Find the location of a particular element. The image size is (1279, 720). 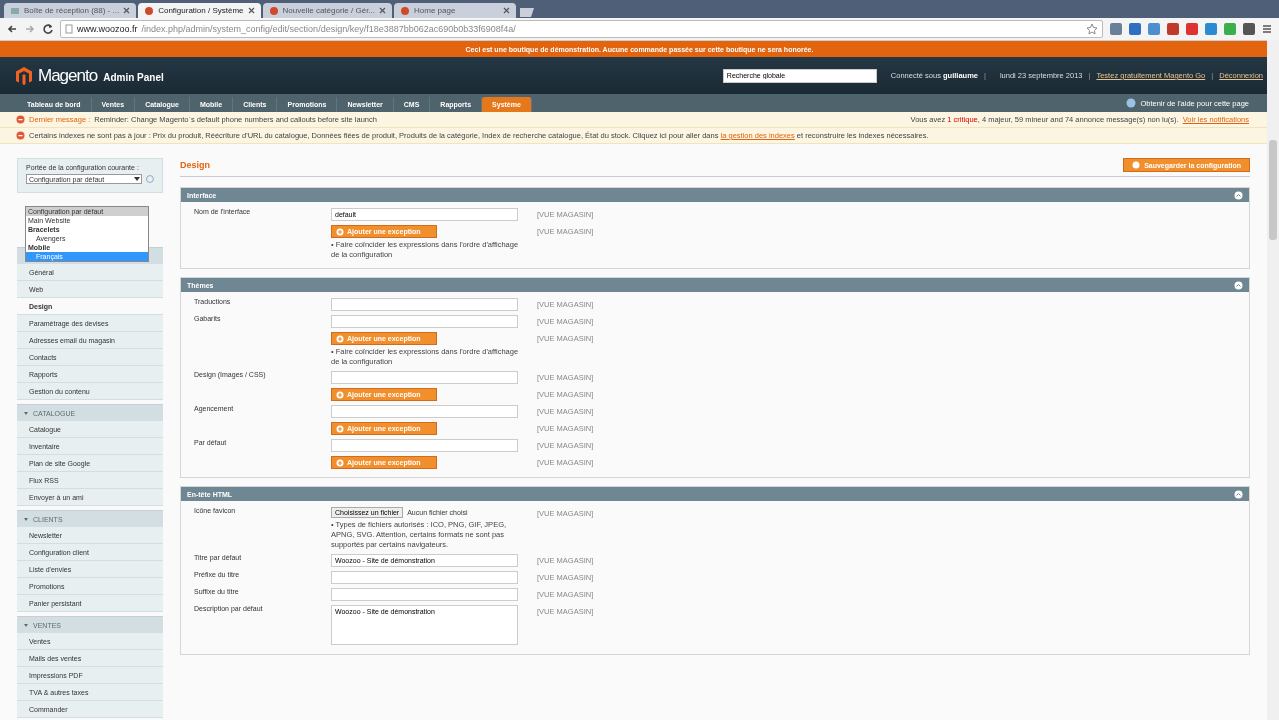

admin-panel-title: Admin Panel is located at coordinates (133, 77).